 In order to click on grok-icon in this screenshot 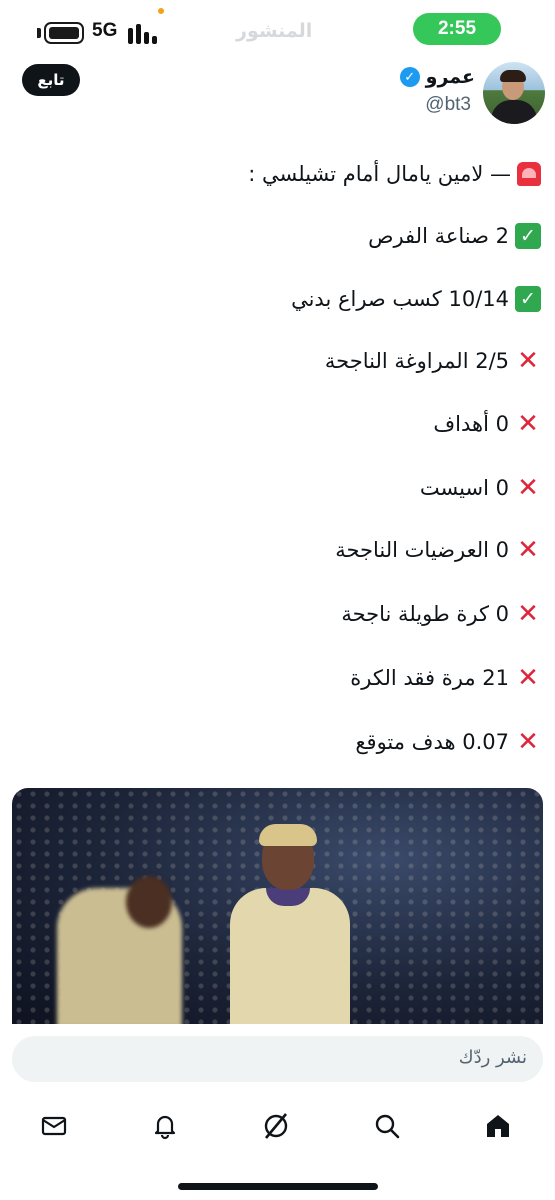, I will do `click(276, 1126)`.